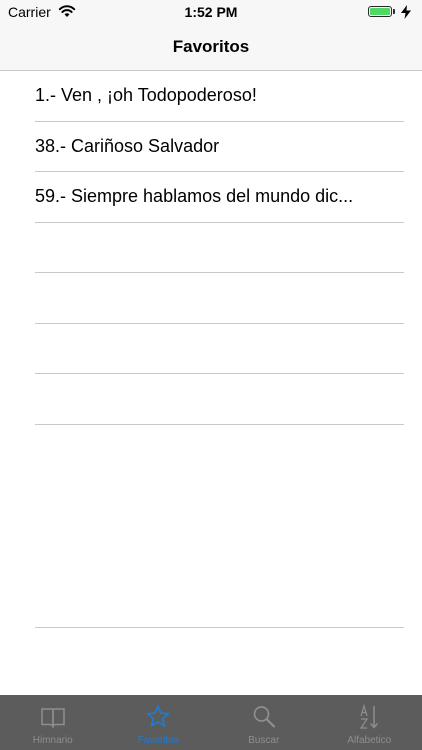 The width and height of the screenshot is (422, 750). I want to click on navigation-bar: Favoritos, so click(211, 47).